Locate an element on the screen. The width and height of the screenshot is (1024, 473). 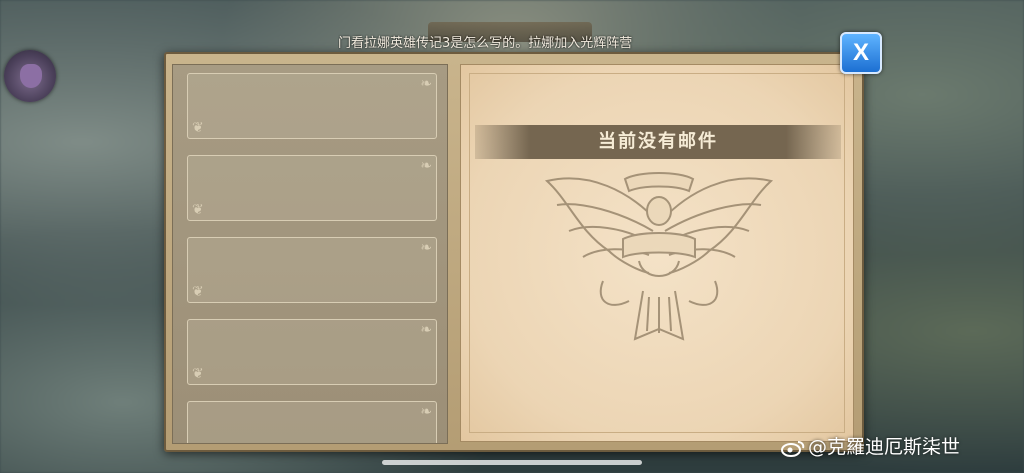
close-icon: X is located at coordinates (860, 52).